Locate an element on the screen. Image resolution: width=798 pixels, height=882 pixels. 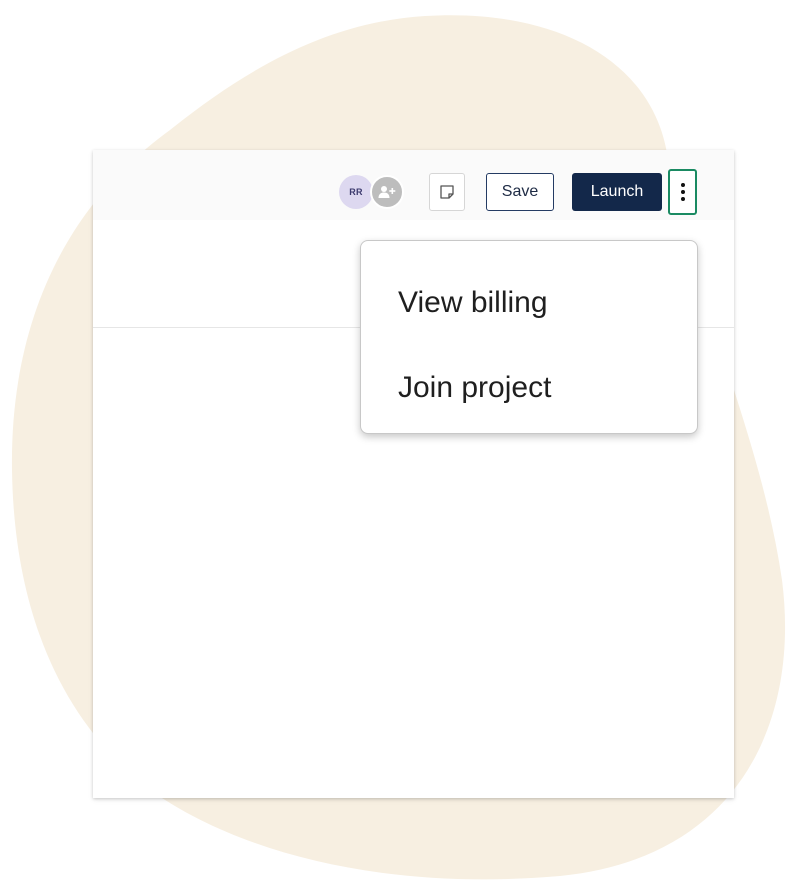
user-avatar: RR is located at coordinates (356, 192).